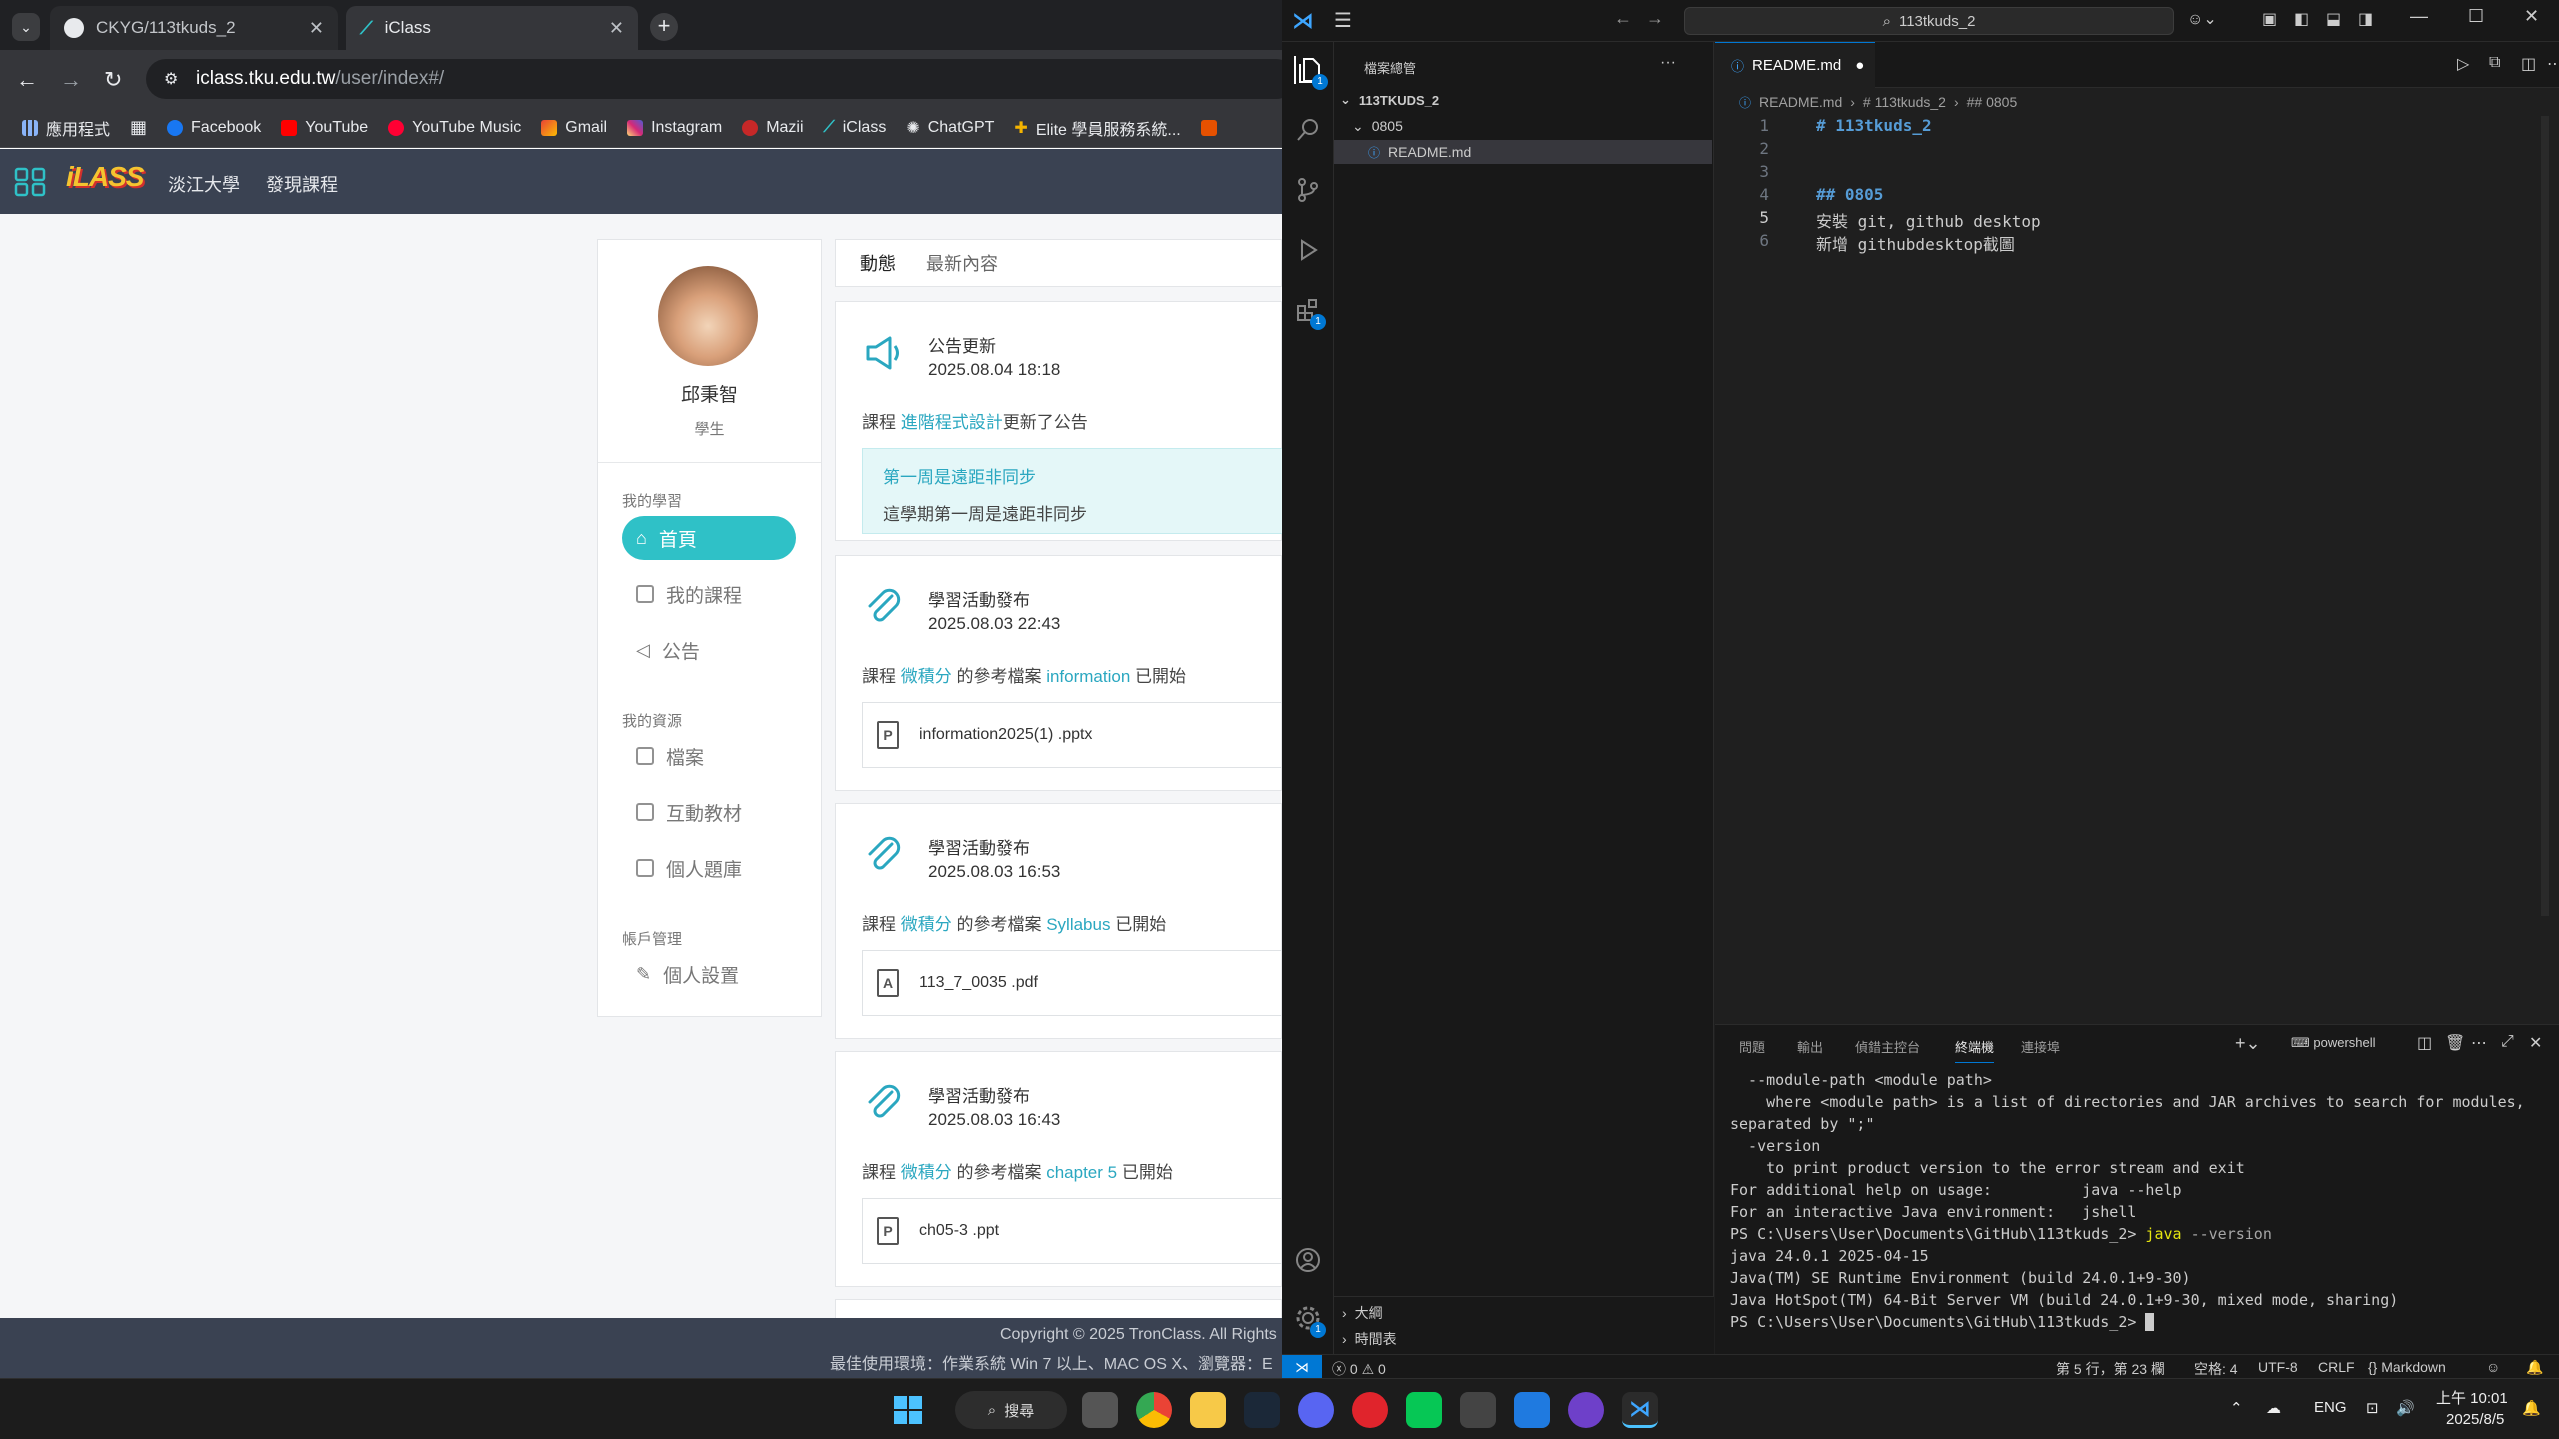 This screenshot has height=1439, width=2559. I want to click on search-icon, so click(1308, 130).